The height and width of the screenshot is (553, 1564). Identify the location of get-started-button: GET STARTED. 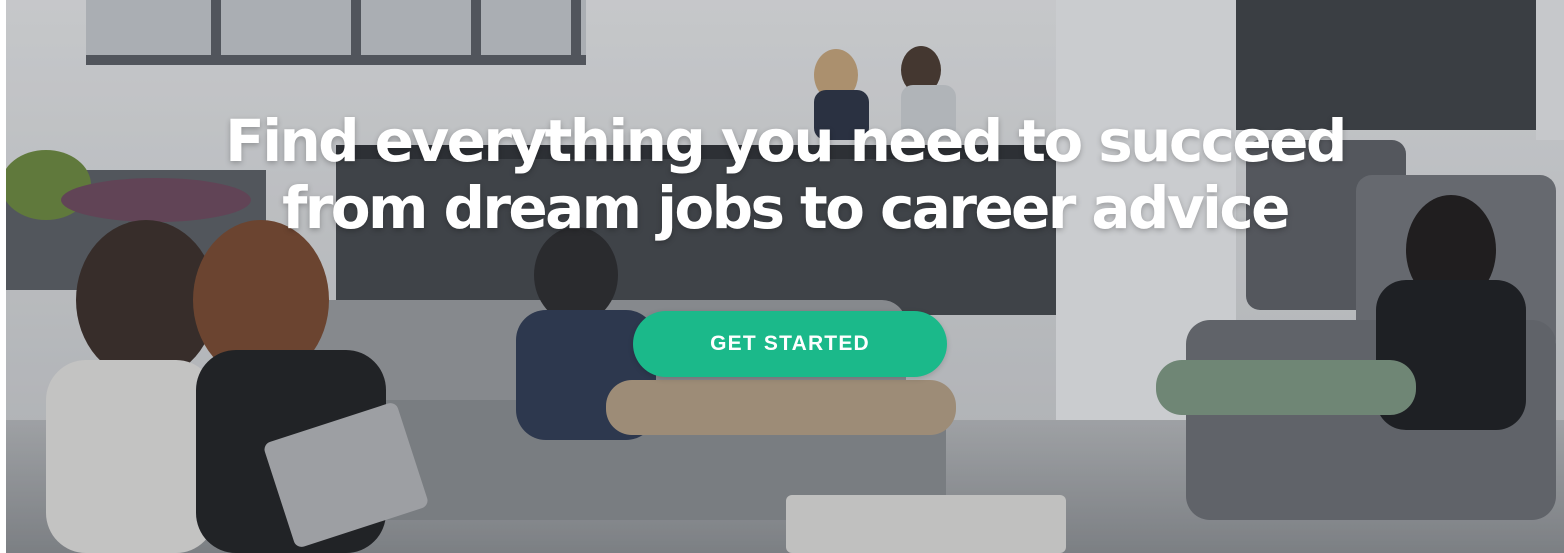
(790, 344).